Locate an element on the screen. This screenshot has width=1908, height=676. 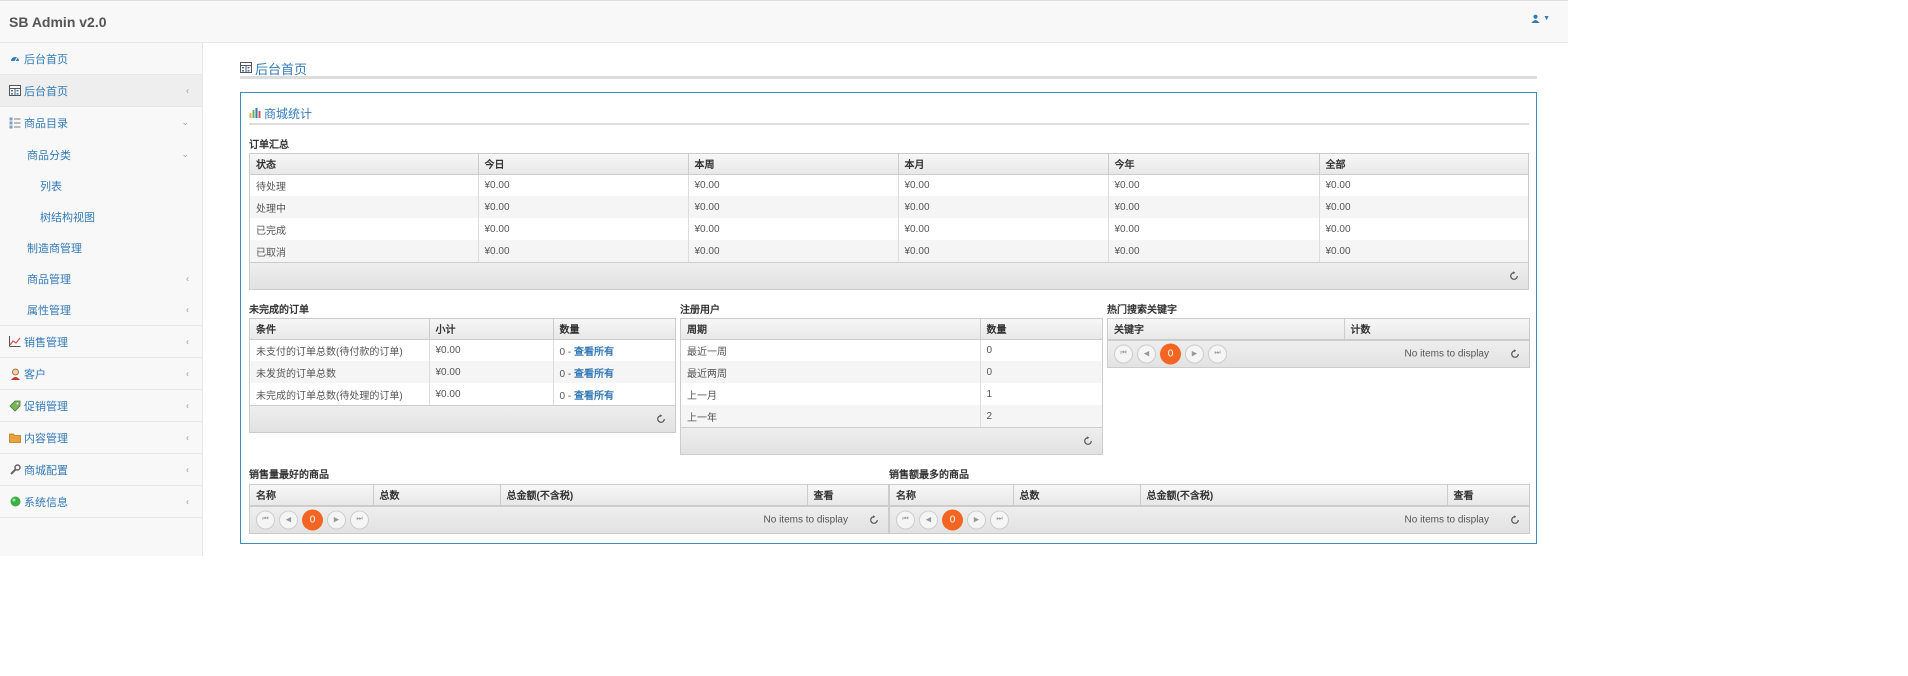
column-header: 条件 is located at coordinates (339, 329).